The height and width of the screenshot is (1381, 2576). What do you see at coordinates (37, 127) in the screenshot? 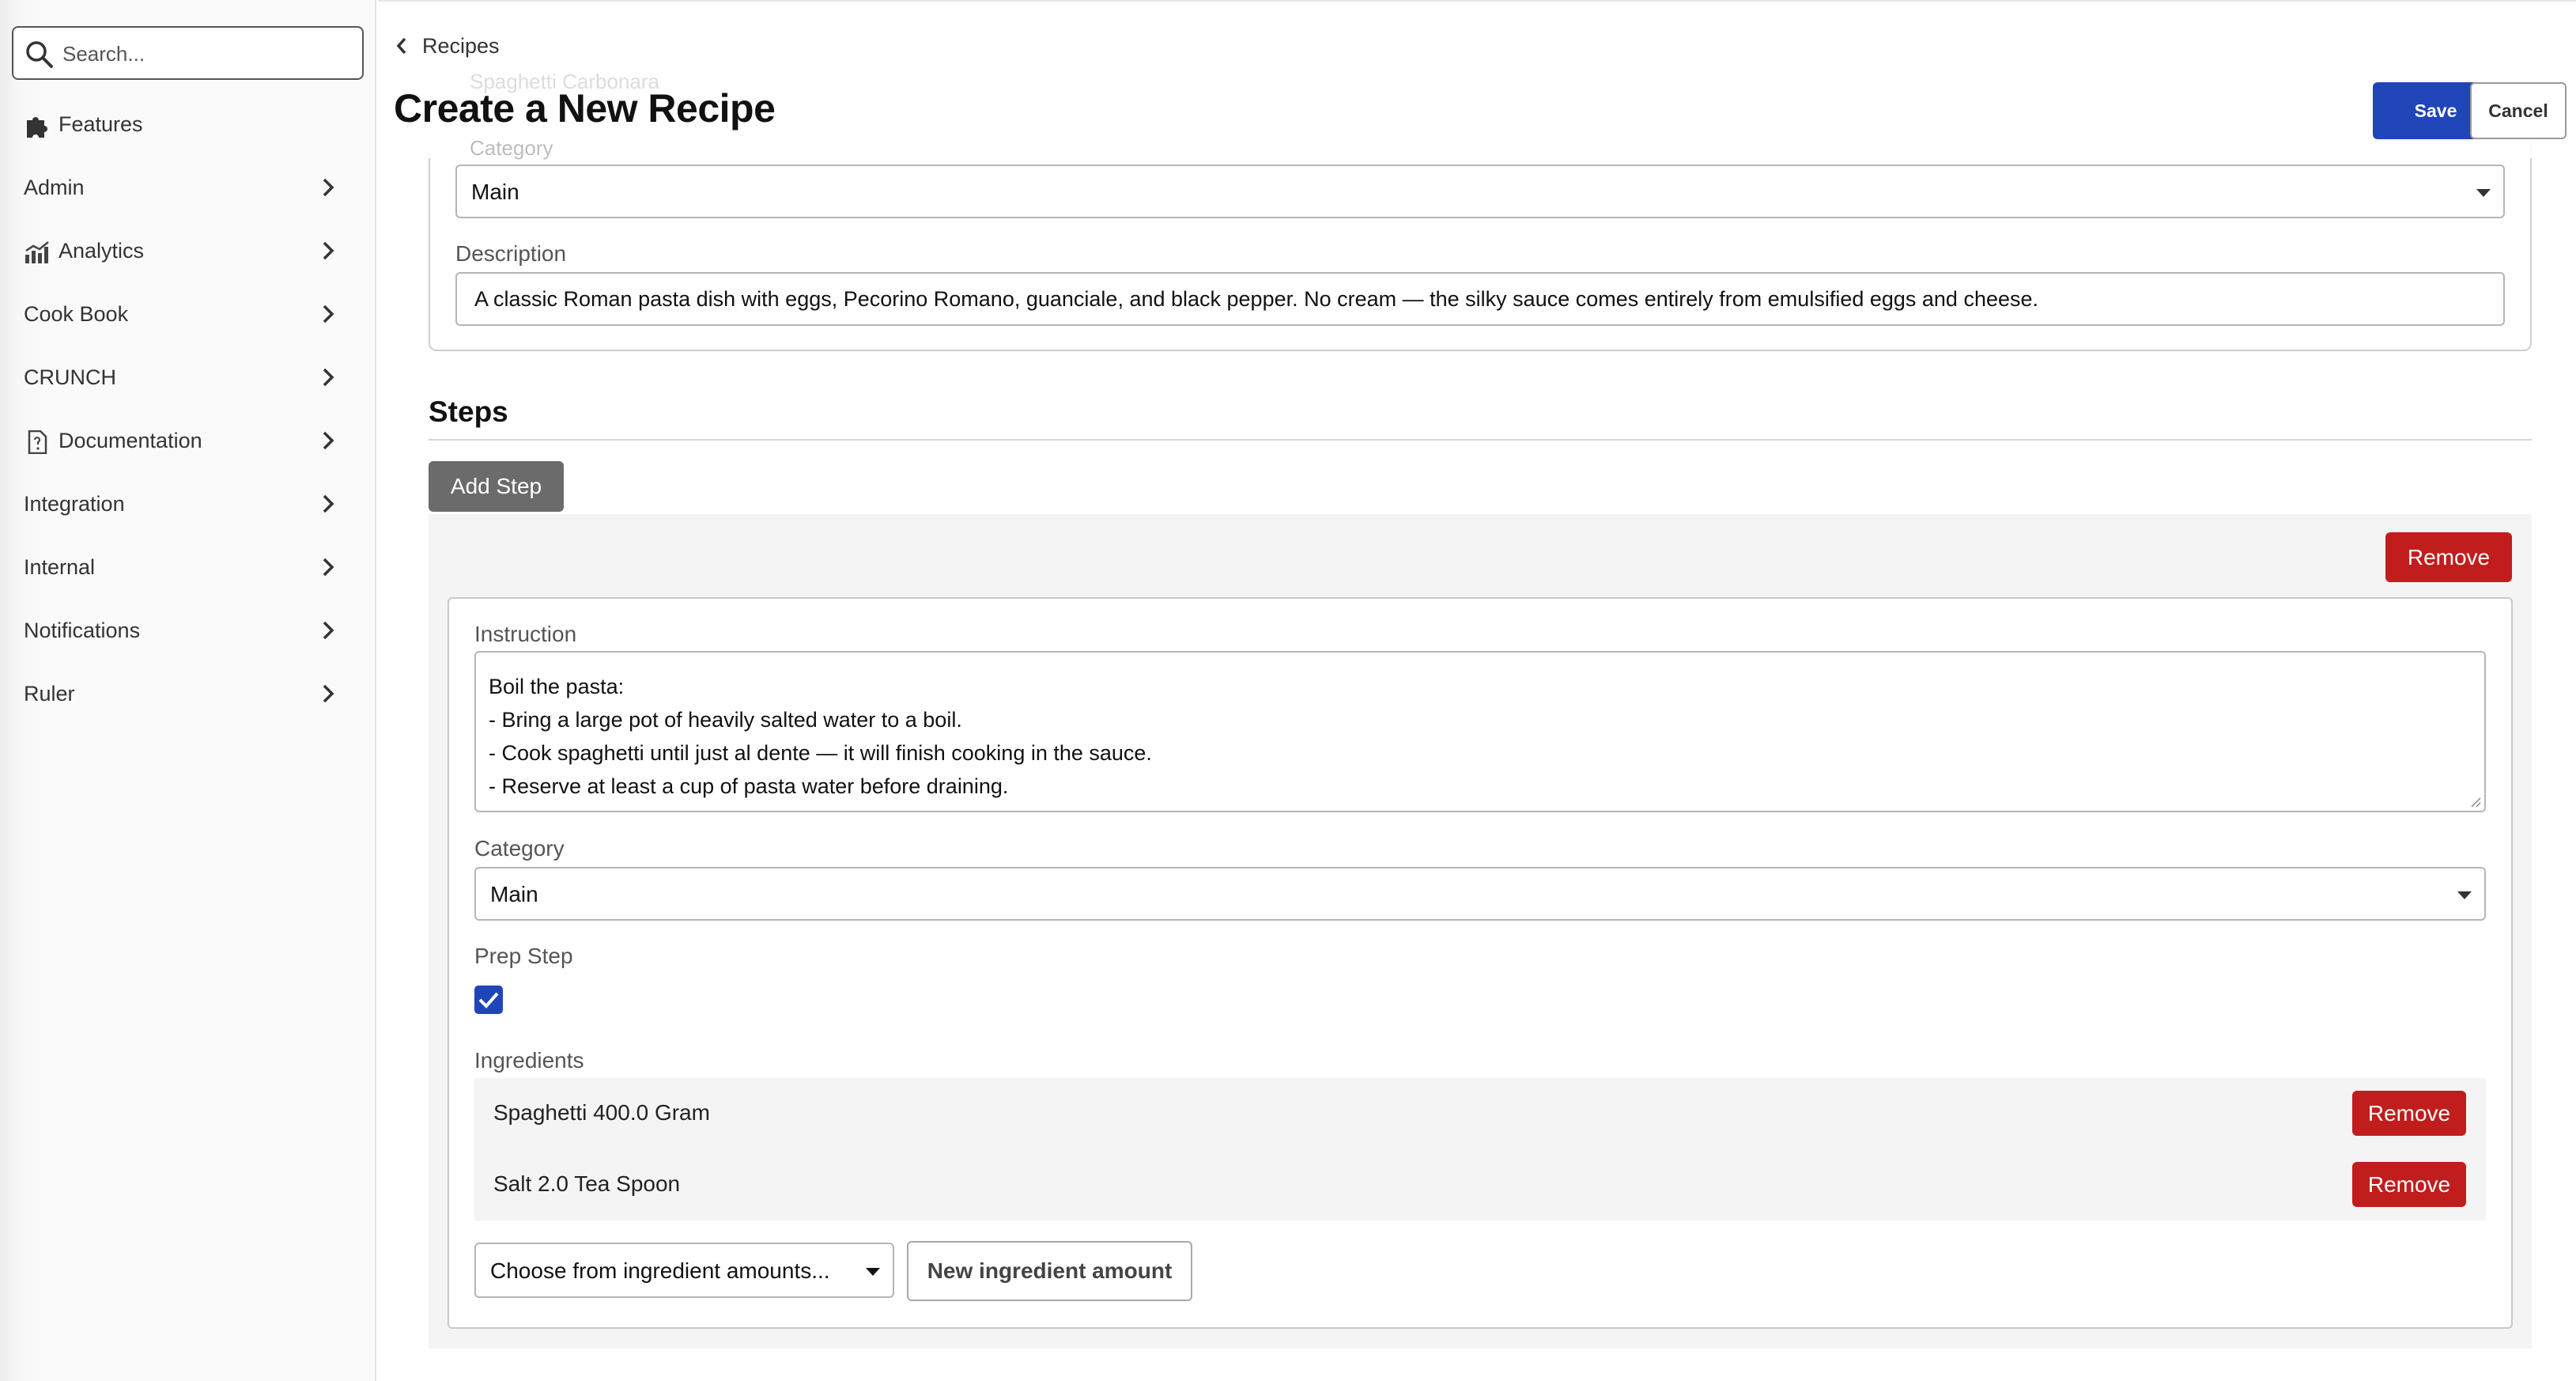
I see `puzzle-icon` at bounding box center [37, 127].